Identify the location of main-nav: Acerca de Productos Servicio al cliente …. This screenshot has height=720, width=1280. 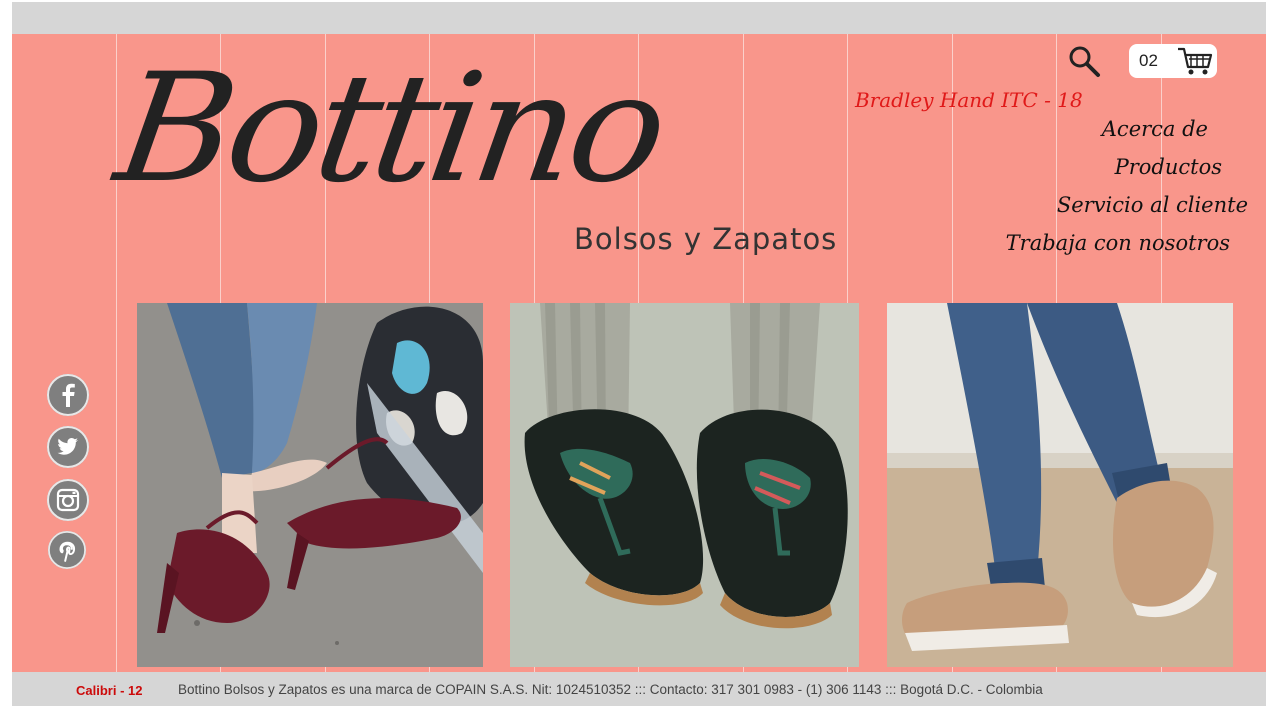
(1127, 186).